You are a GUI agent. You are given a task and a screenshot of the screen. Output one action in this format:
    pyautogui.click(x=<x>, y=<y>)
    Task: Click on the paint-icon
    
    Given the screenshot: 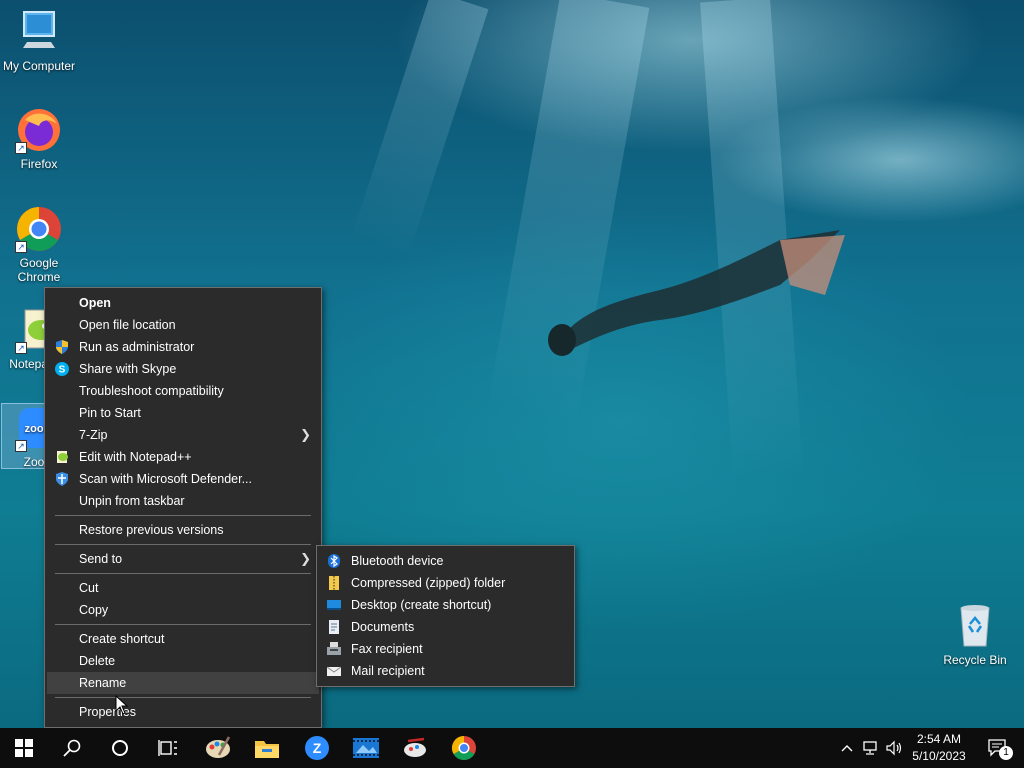 What is the action you would take?
    pyautogui.click(x=218, y=747)
    